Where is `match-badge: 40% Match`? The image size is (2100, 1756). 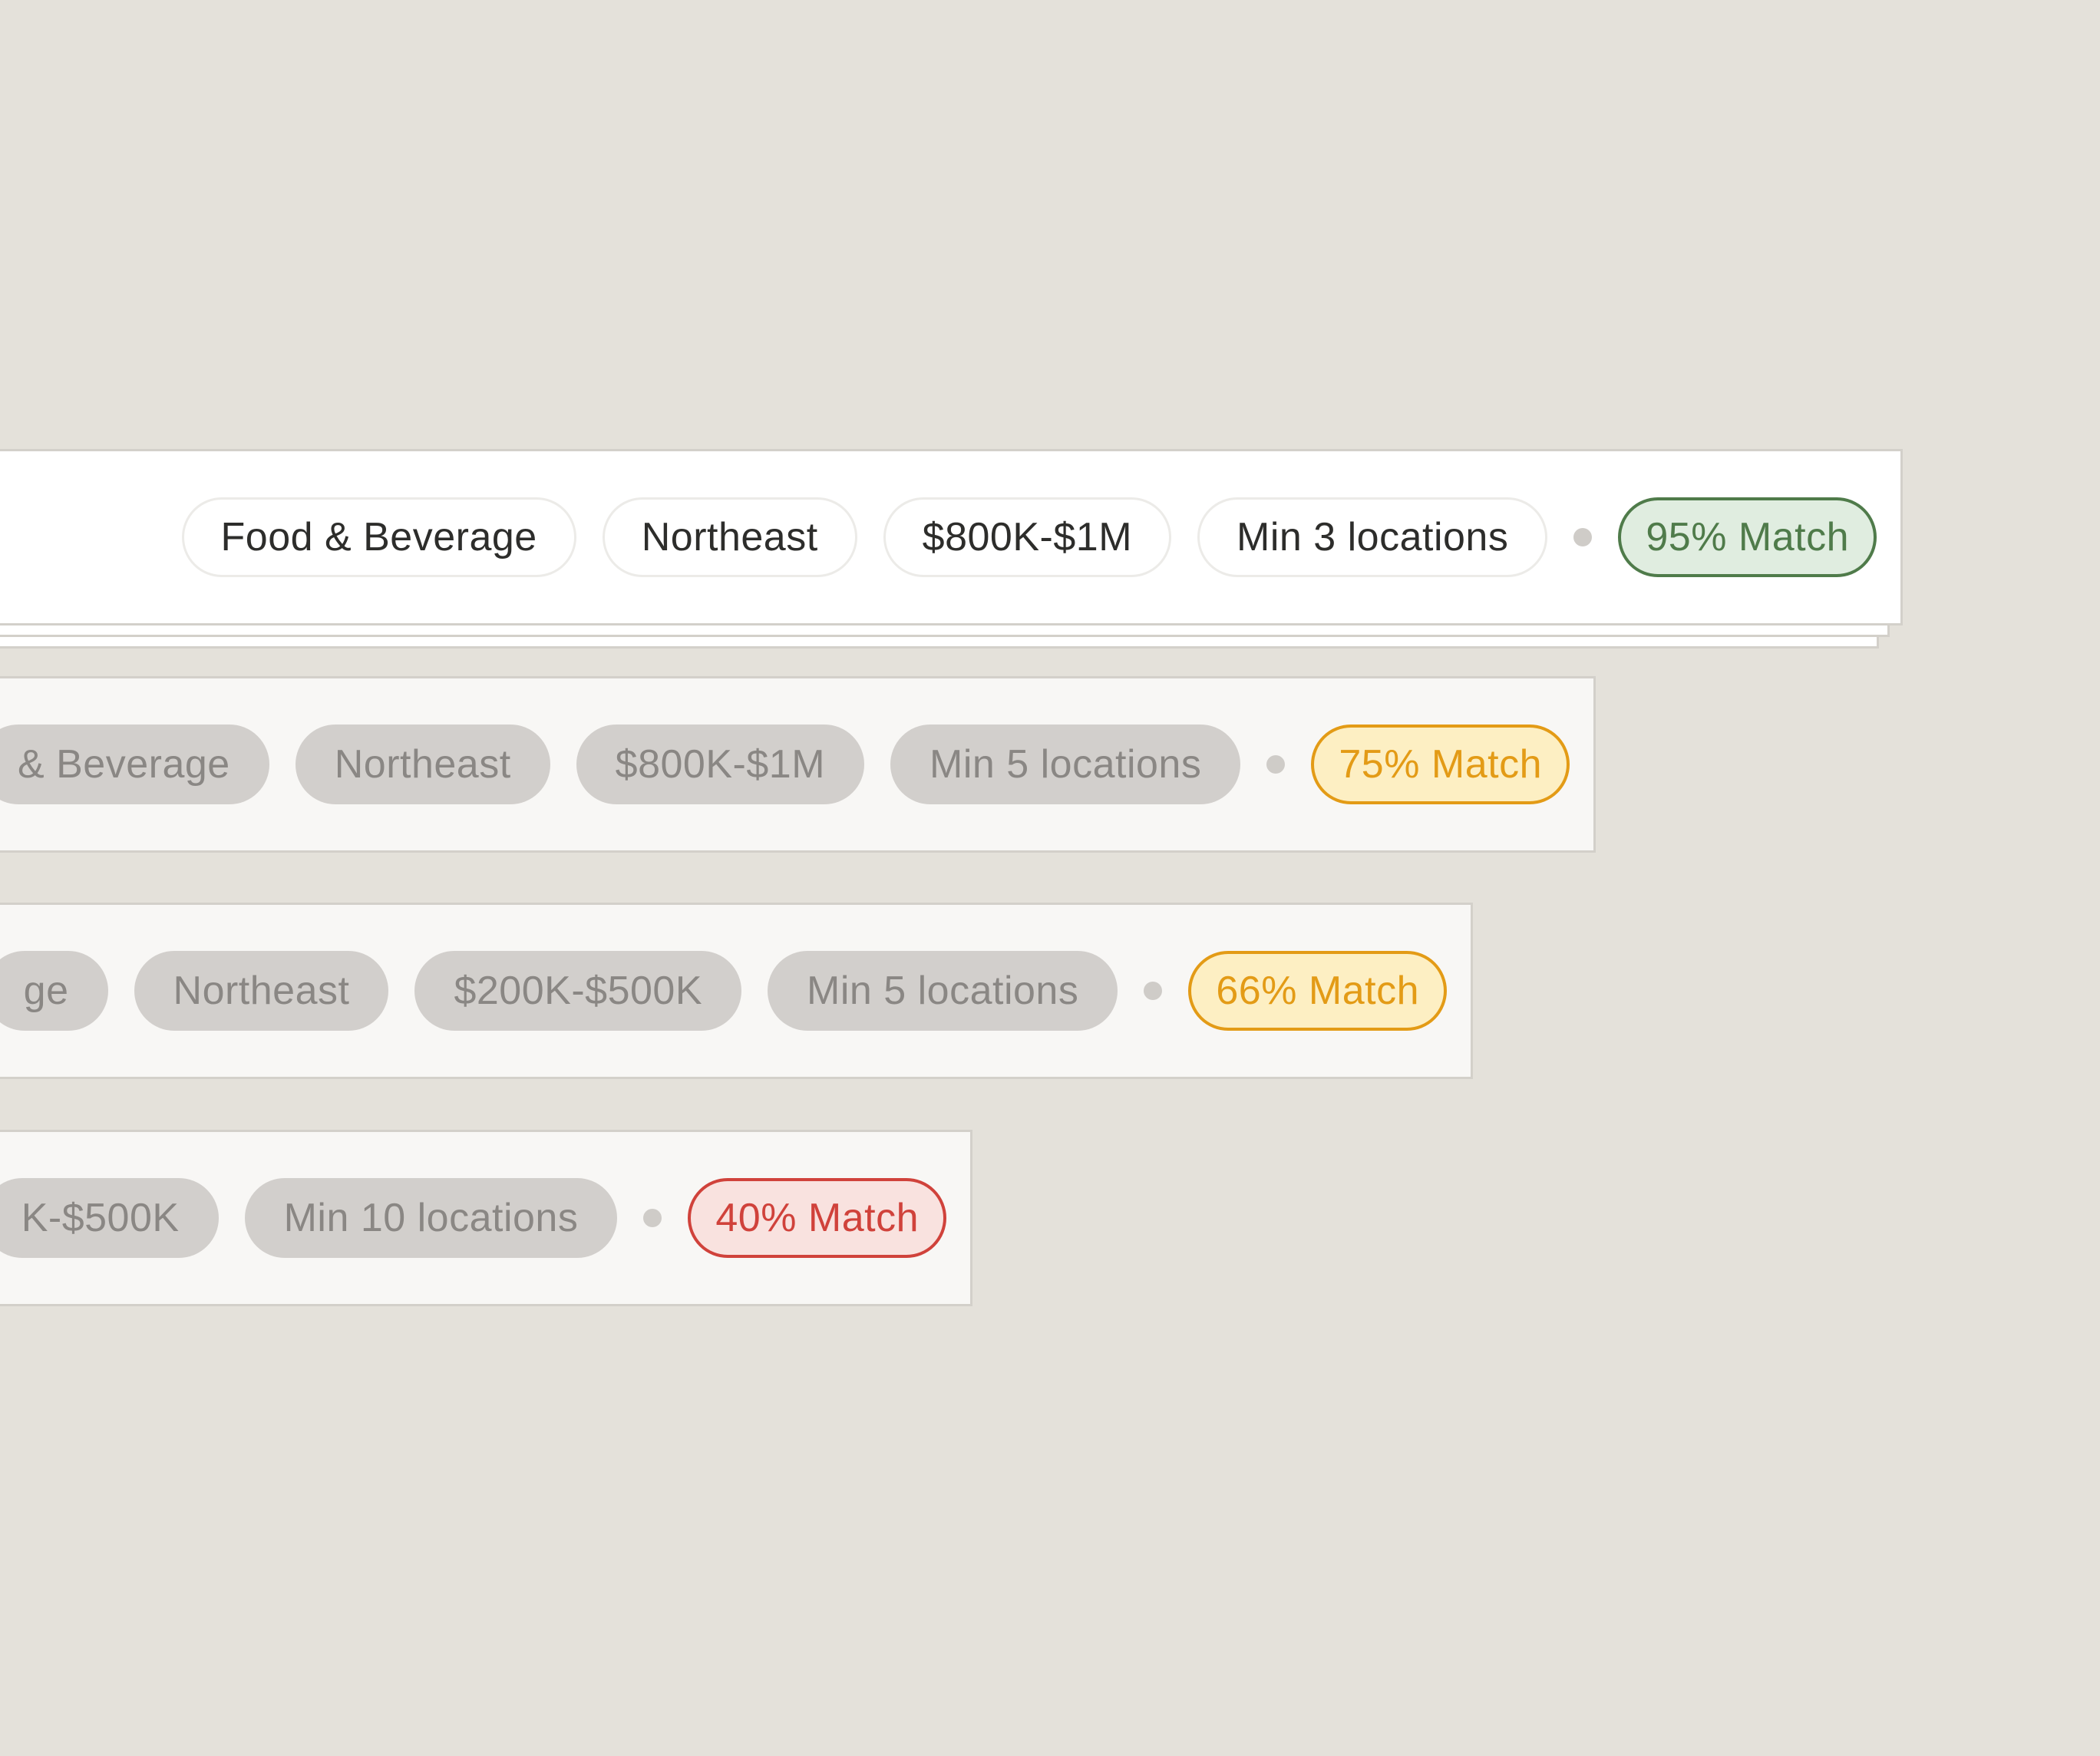
match-badge: 40% Match is located at coordinates (817, 1218).